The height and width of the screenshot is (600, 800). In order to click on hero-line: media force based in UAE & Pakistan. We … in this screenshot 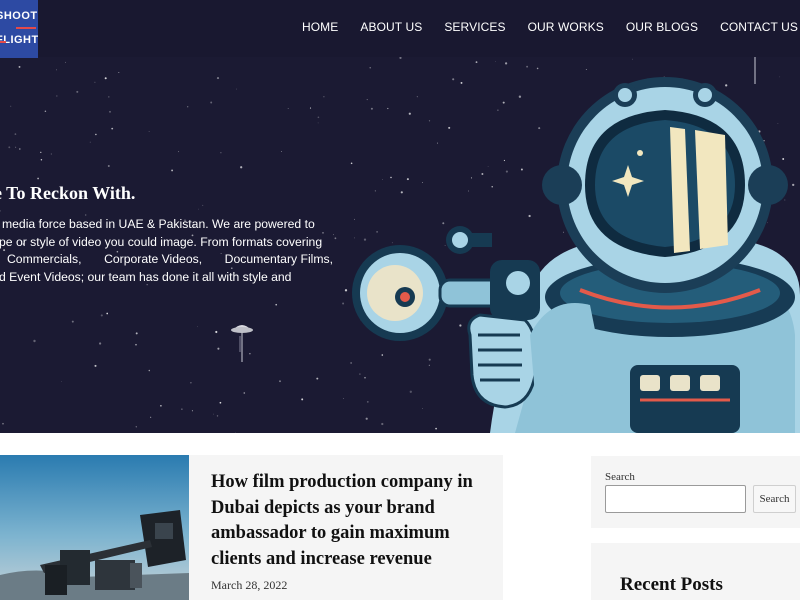, I will do `click(167, 225)`.